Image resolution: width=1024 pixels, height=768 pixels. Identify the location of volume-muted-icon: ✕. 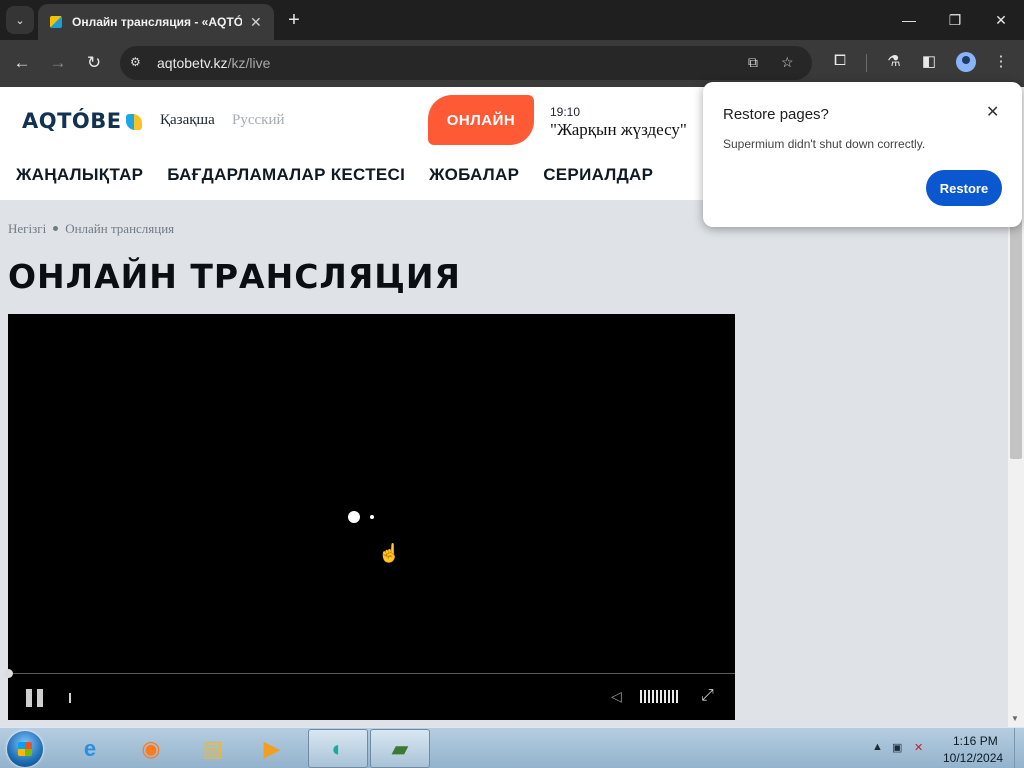
(918, 747).